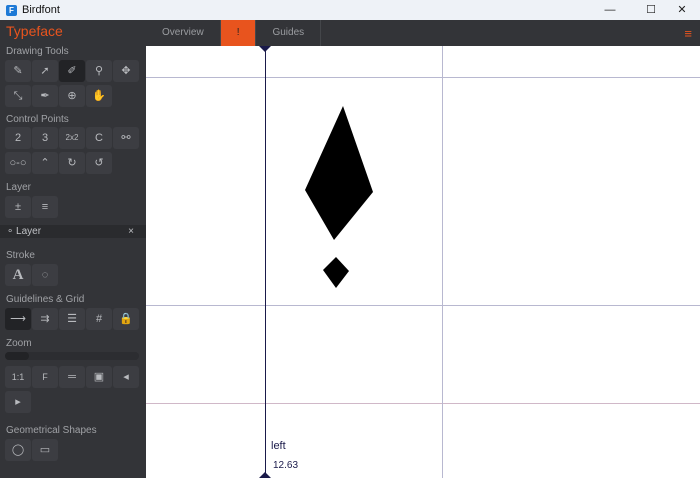 This screenshot has width=700, height=478. I want to click on tie-handles-icon: ⚯, so click(126, 138).